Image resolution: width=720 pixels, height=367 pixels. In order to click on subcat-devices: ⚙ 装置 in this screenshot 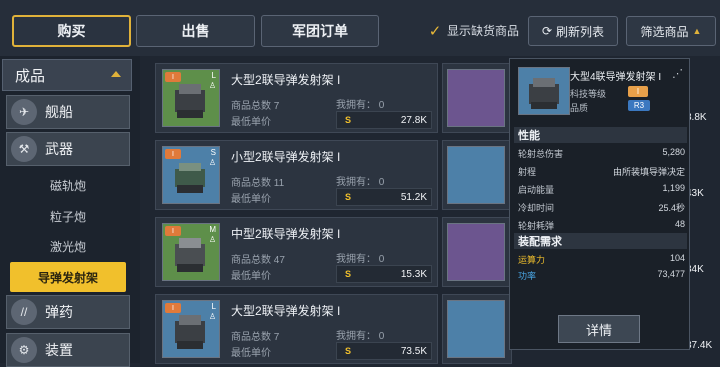, I will do `click(68, 350)`.